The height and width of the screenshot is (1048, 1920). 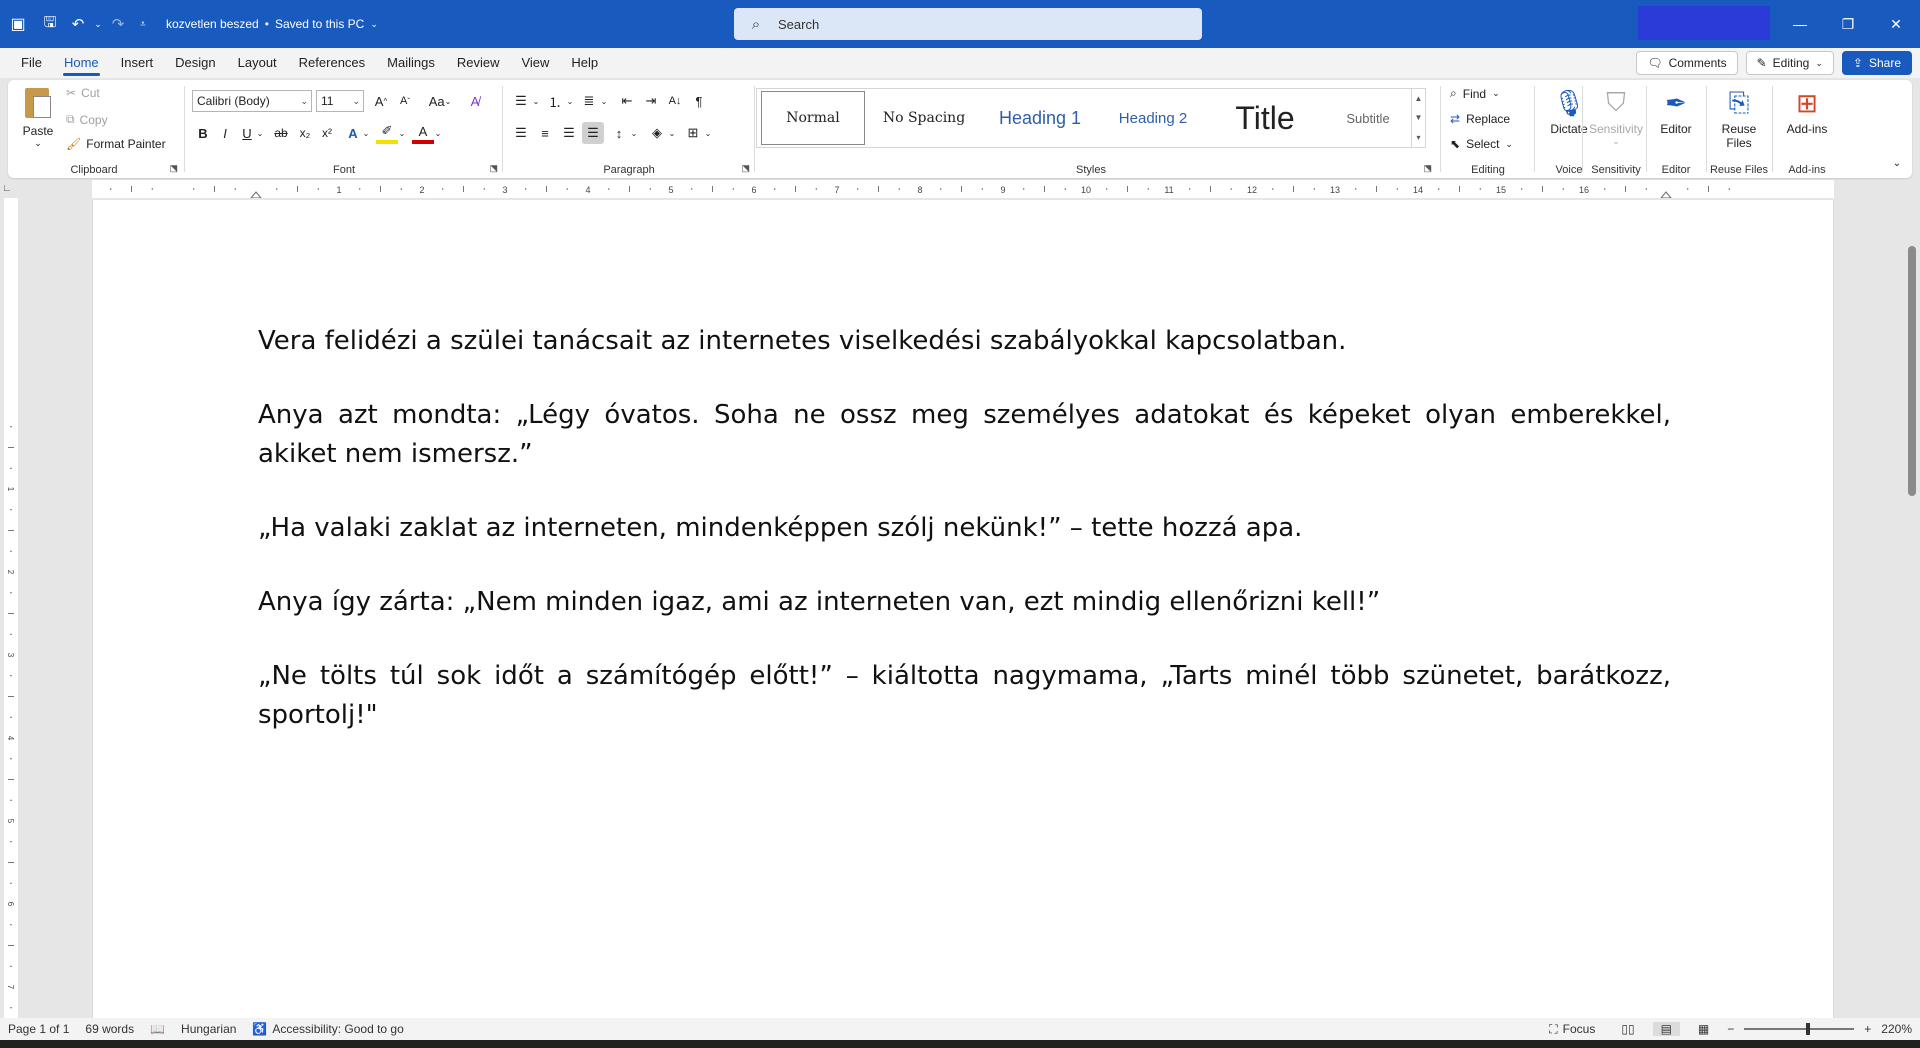 What do you see at coordinates (10, 738) in the screenshot?
I see `ruler-number: 4` at bounding box center [10, 738].